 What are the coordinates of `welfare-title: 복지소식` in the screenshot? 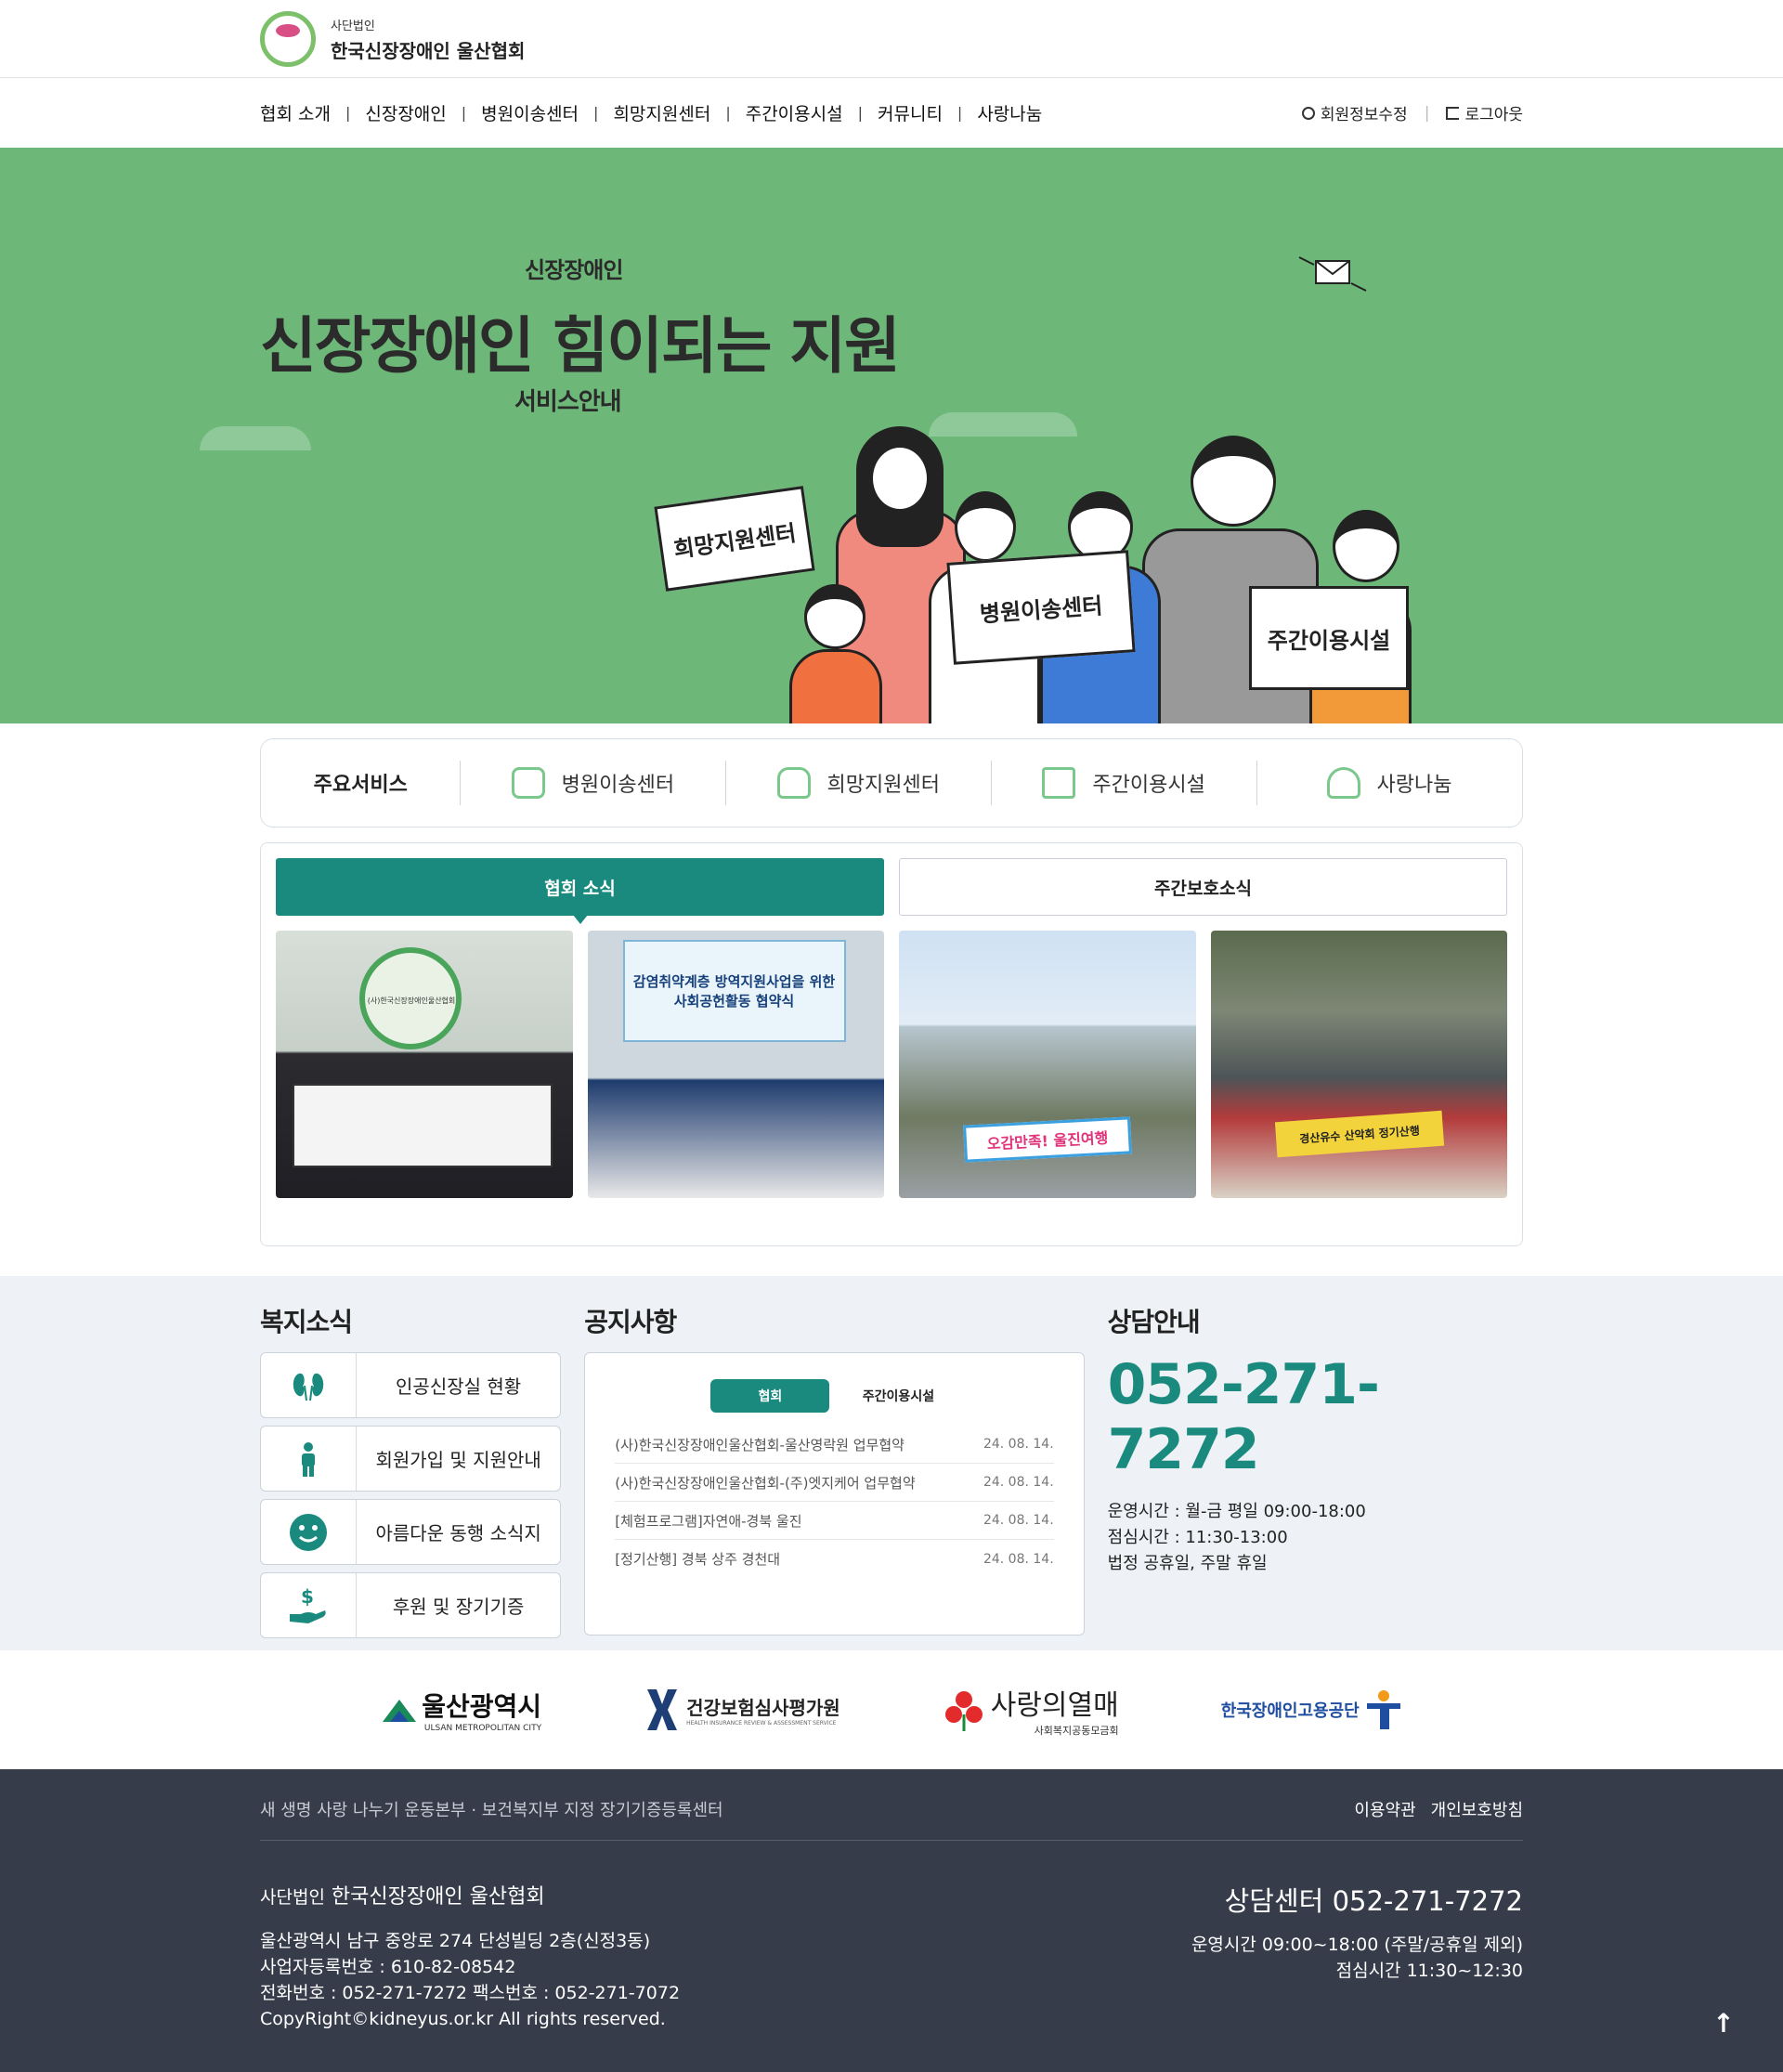 It's located at (306, 1322).